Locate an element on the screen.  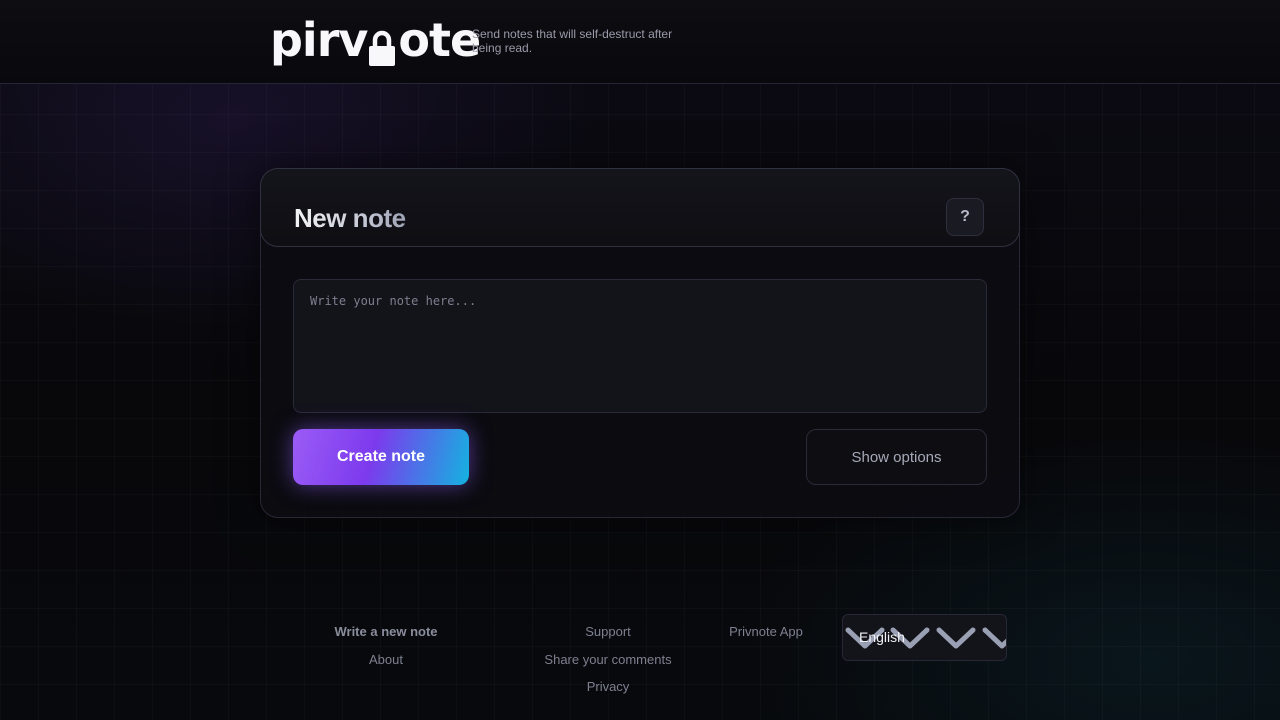
logo-text-right: ote is located at coordinates (439, 40).